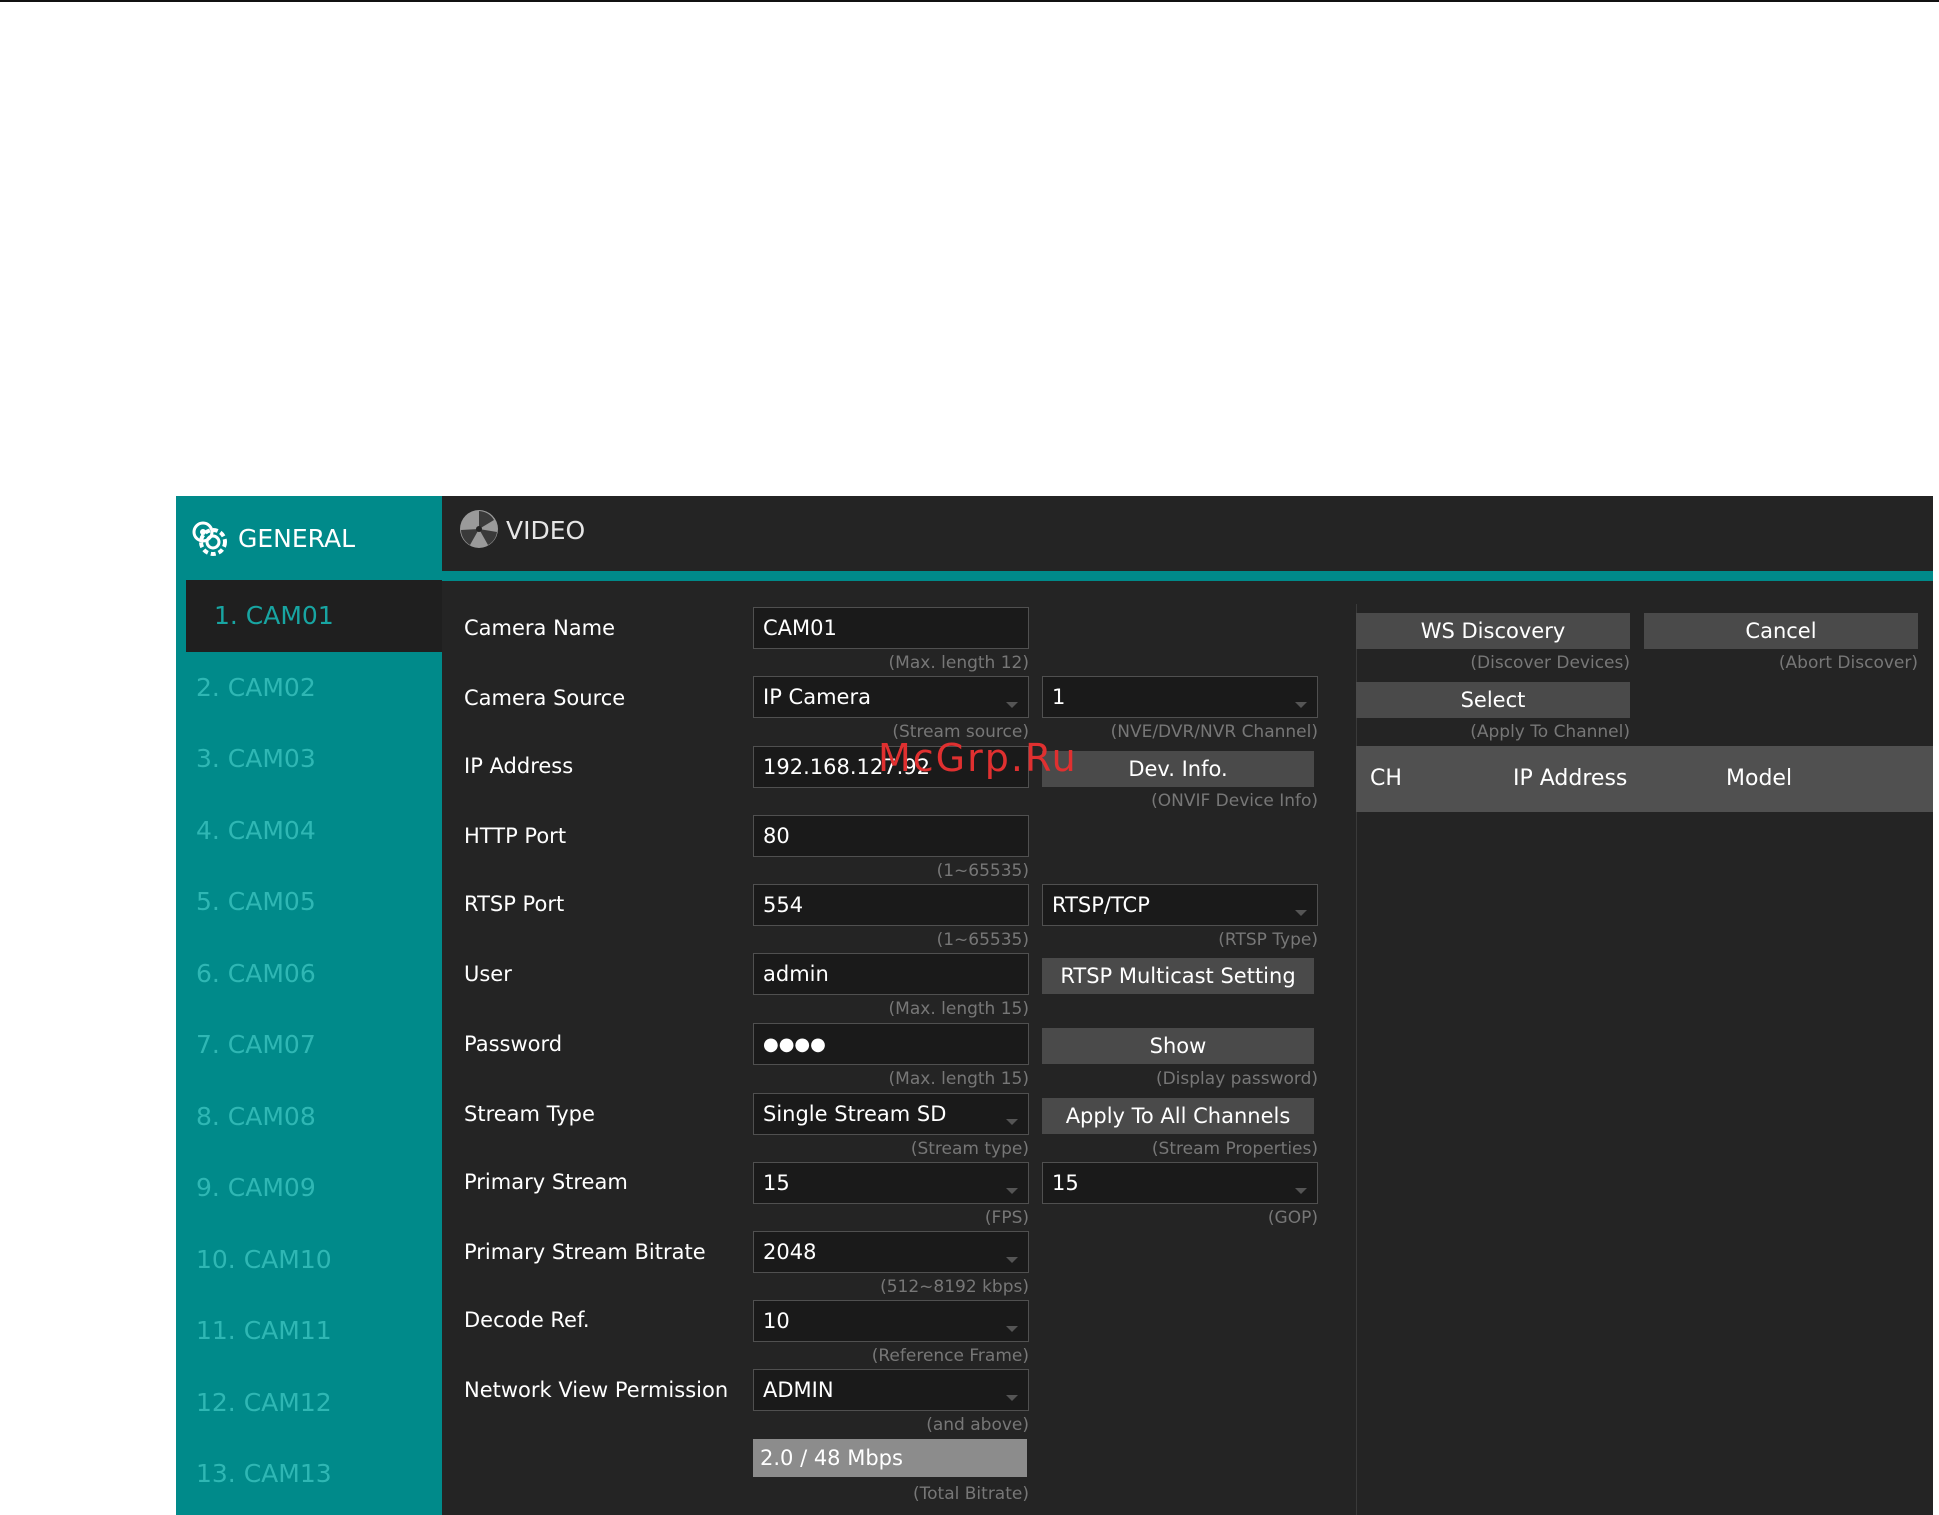  What do you see at coordinates (891, 1321) in the screenshot?
I see `decode-ref-select: 10` at bounding box center [891, 1321].